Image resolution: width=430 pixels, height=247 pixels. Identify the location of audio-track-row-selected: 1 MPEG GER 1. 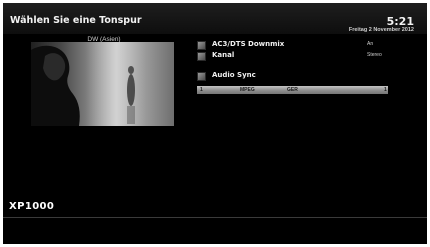
(292, 90).